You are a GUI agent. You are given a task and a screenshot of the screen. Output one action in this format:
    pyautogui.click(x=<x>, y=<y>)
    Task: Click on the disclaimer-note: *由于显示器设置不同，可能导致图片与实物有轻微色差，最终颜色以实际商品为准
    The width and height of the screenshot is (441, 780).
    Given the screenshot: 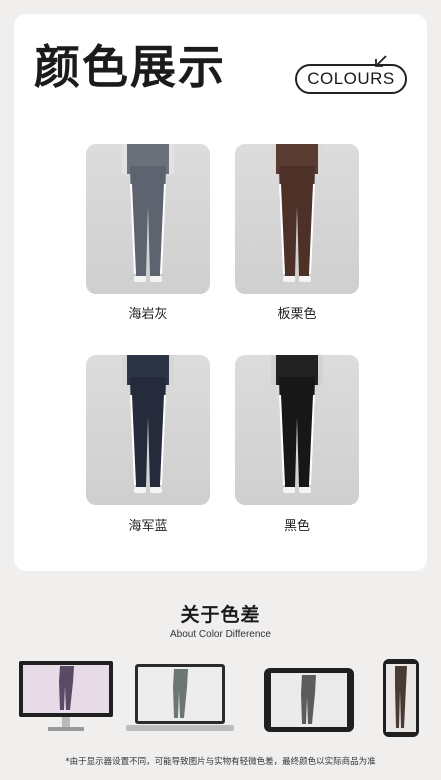 What is the action you would take?
    pyautogui.click(x=220, y=762)
    